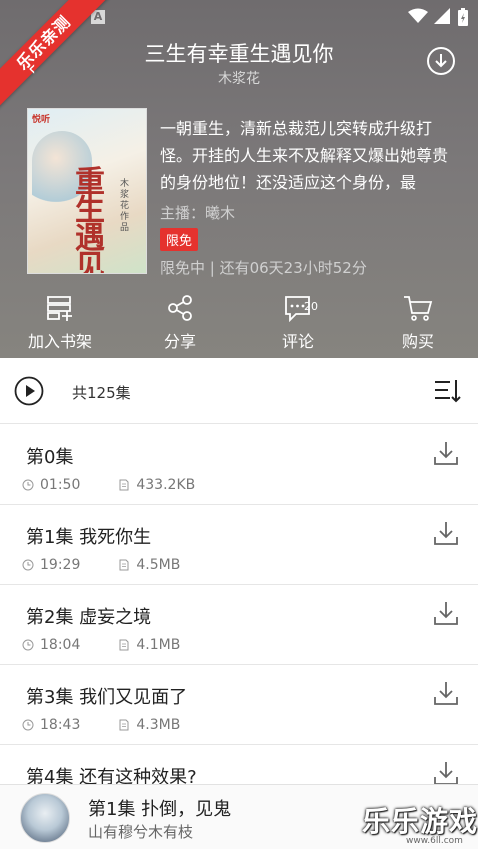  Describe the element at coordinates (101, 565) in the screenshot. I see `episode-meta: 19:29 4.5MB` at that location.